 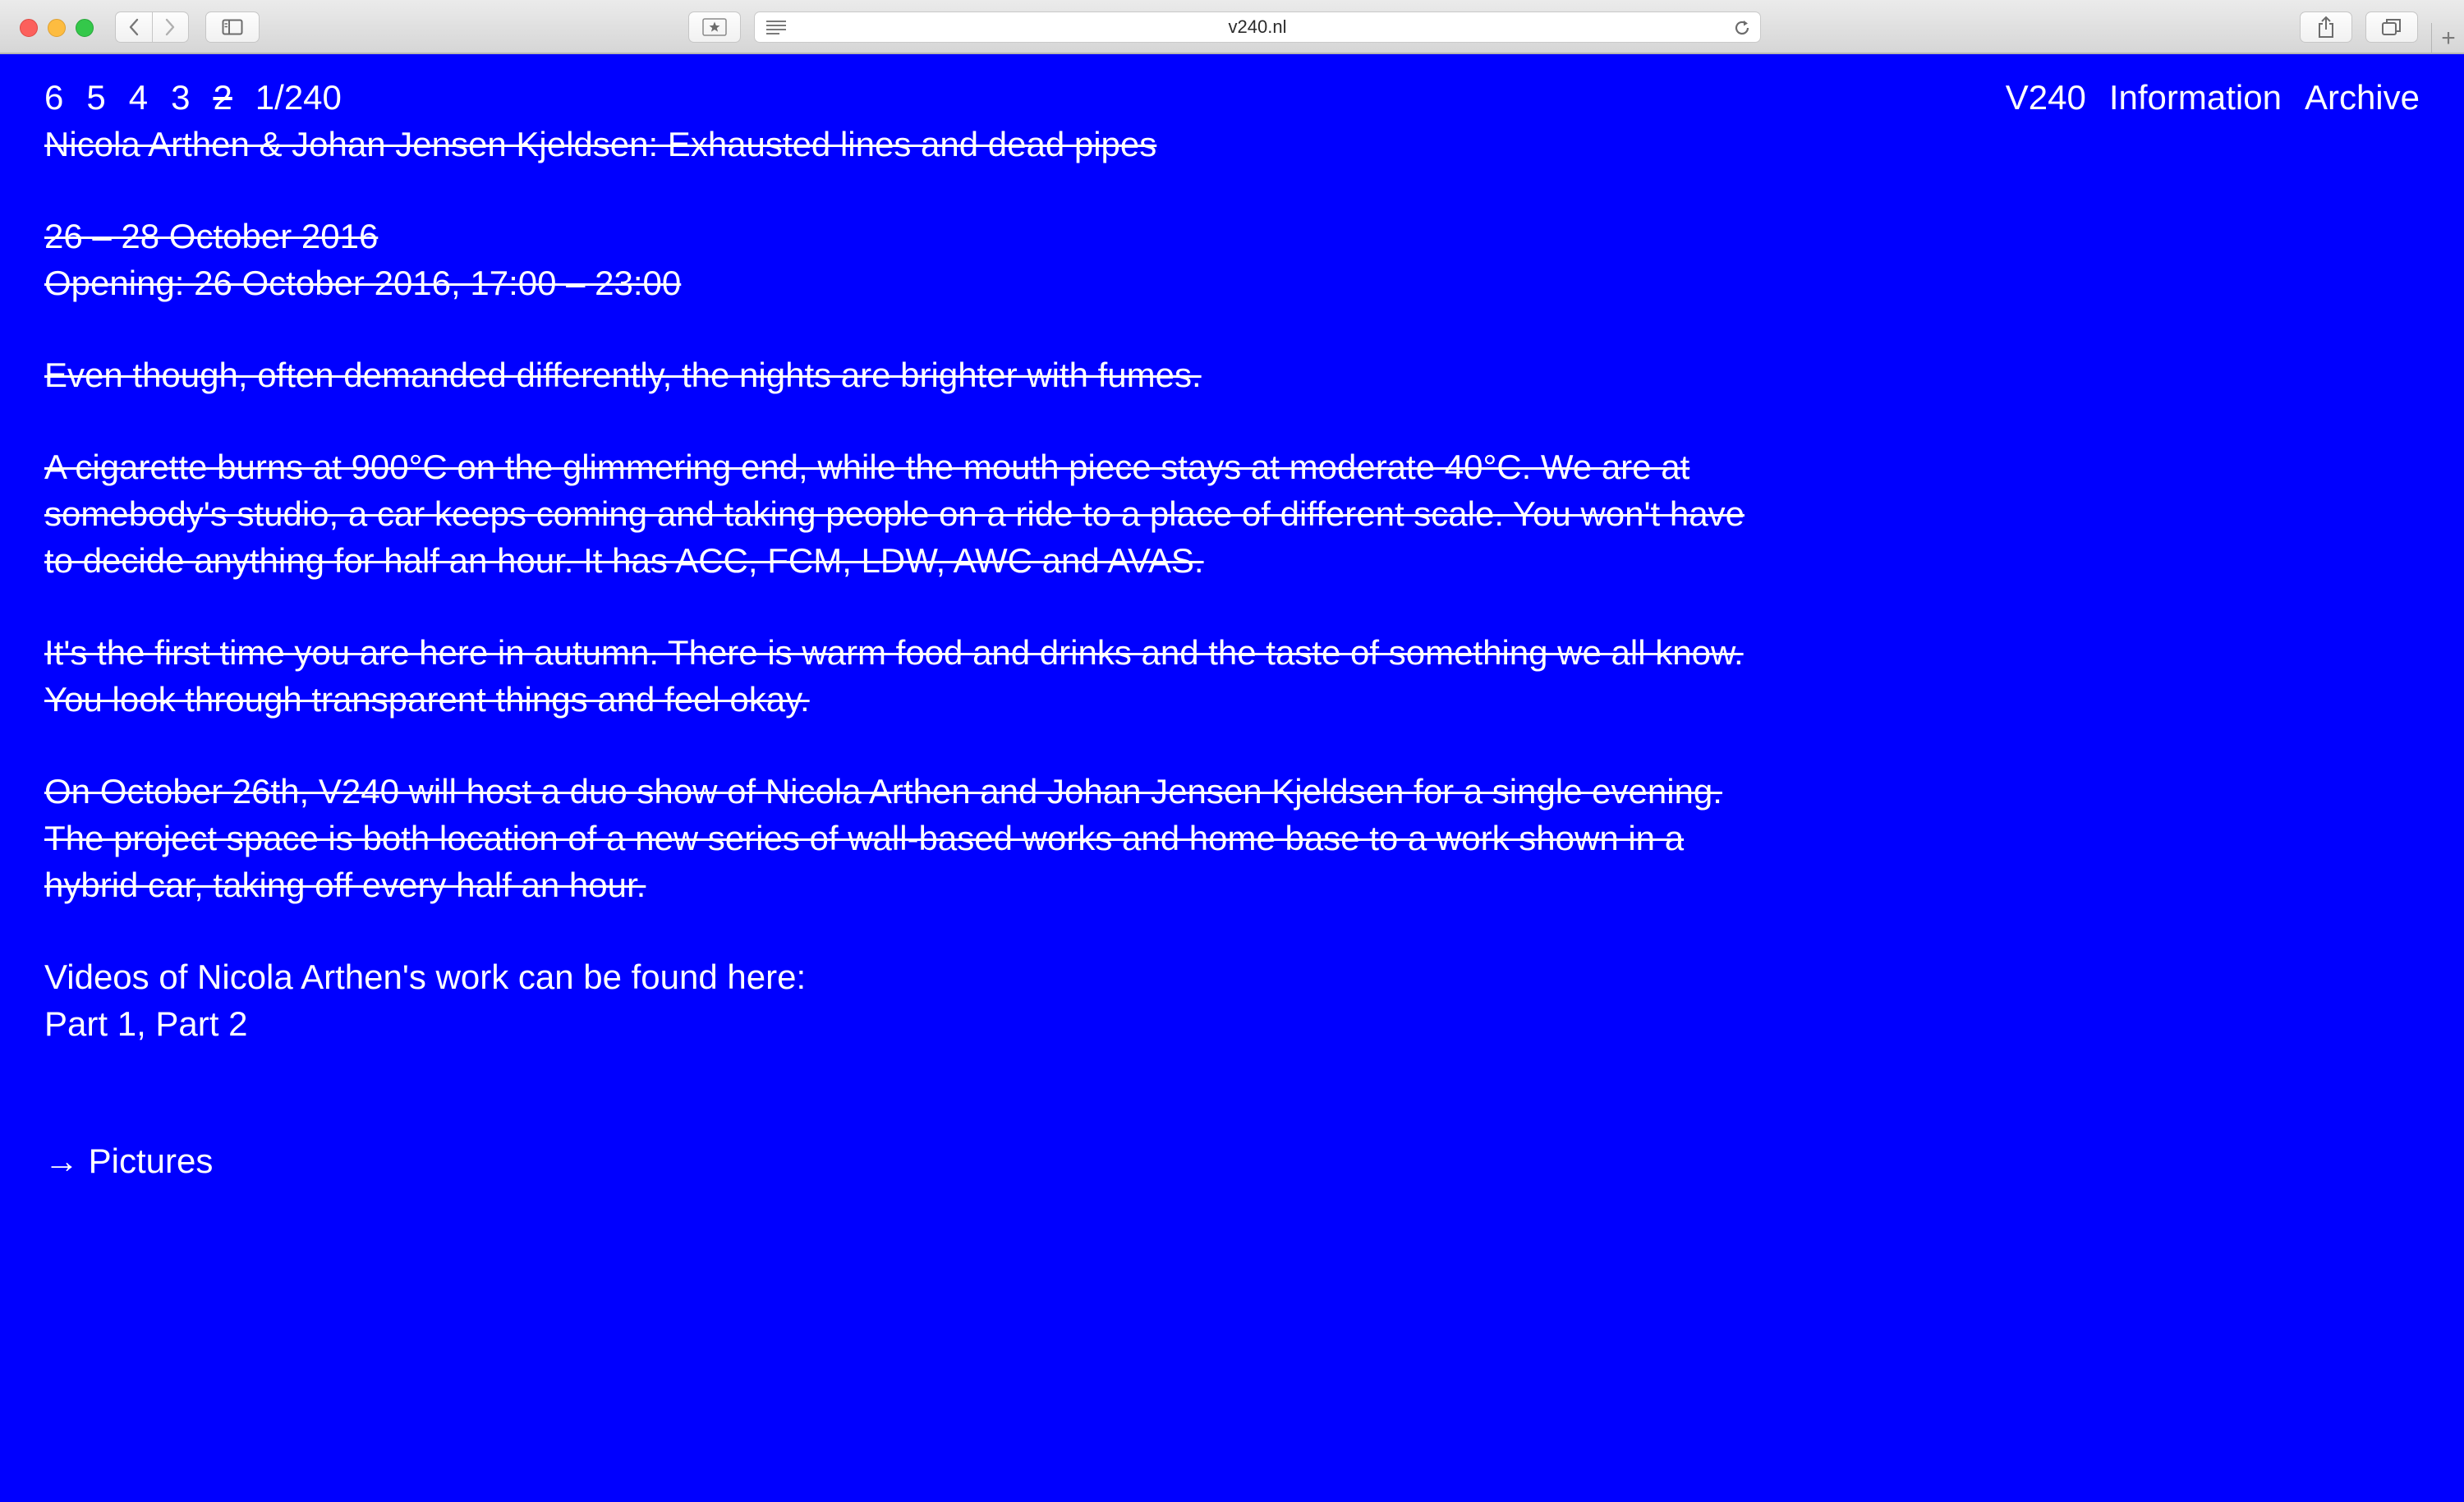 I want to click on forward-button, so click(x=170, y=27).